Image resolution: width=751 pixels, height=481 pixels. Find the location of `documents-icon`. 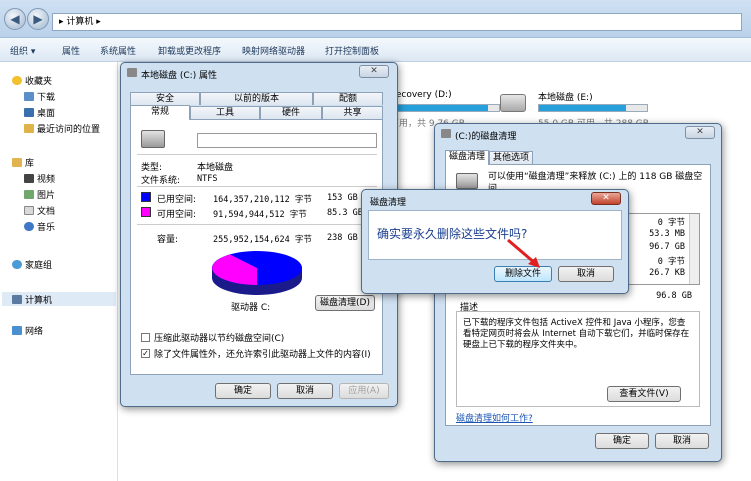

documents-icon is located at coordinates (29, 210).